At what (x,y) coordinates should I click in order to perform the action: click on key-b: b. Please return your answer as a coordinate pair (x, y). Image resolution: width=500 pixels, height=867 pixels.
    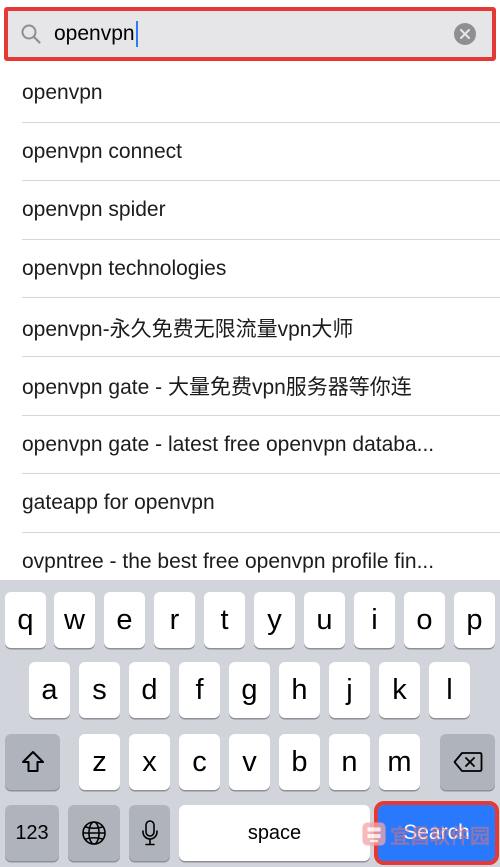
    Looking at the image, I should click on (299, 762).